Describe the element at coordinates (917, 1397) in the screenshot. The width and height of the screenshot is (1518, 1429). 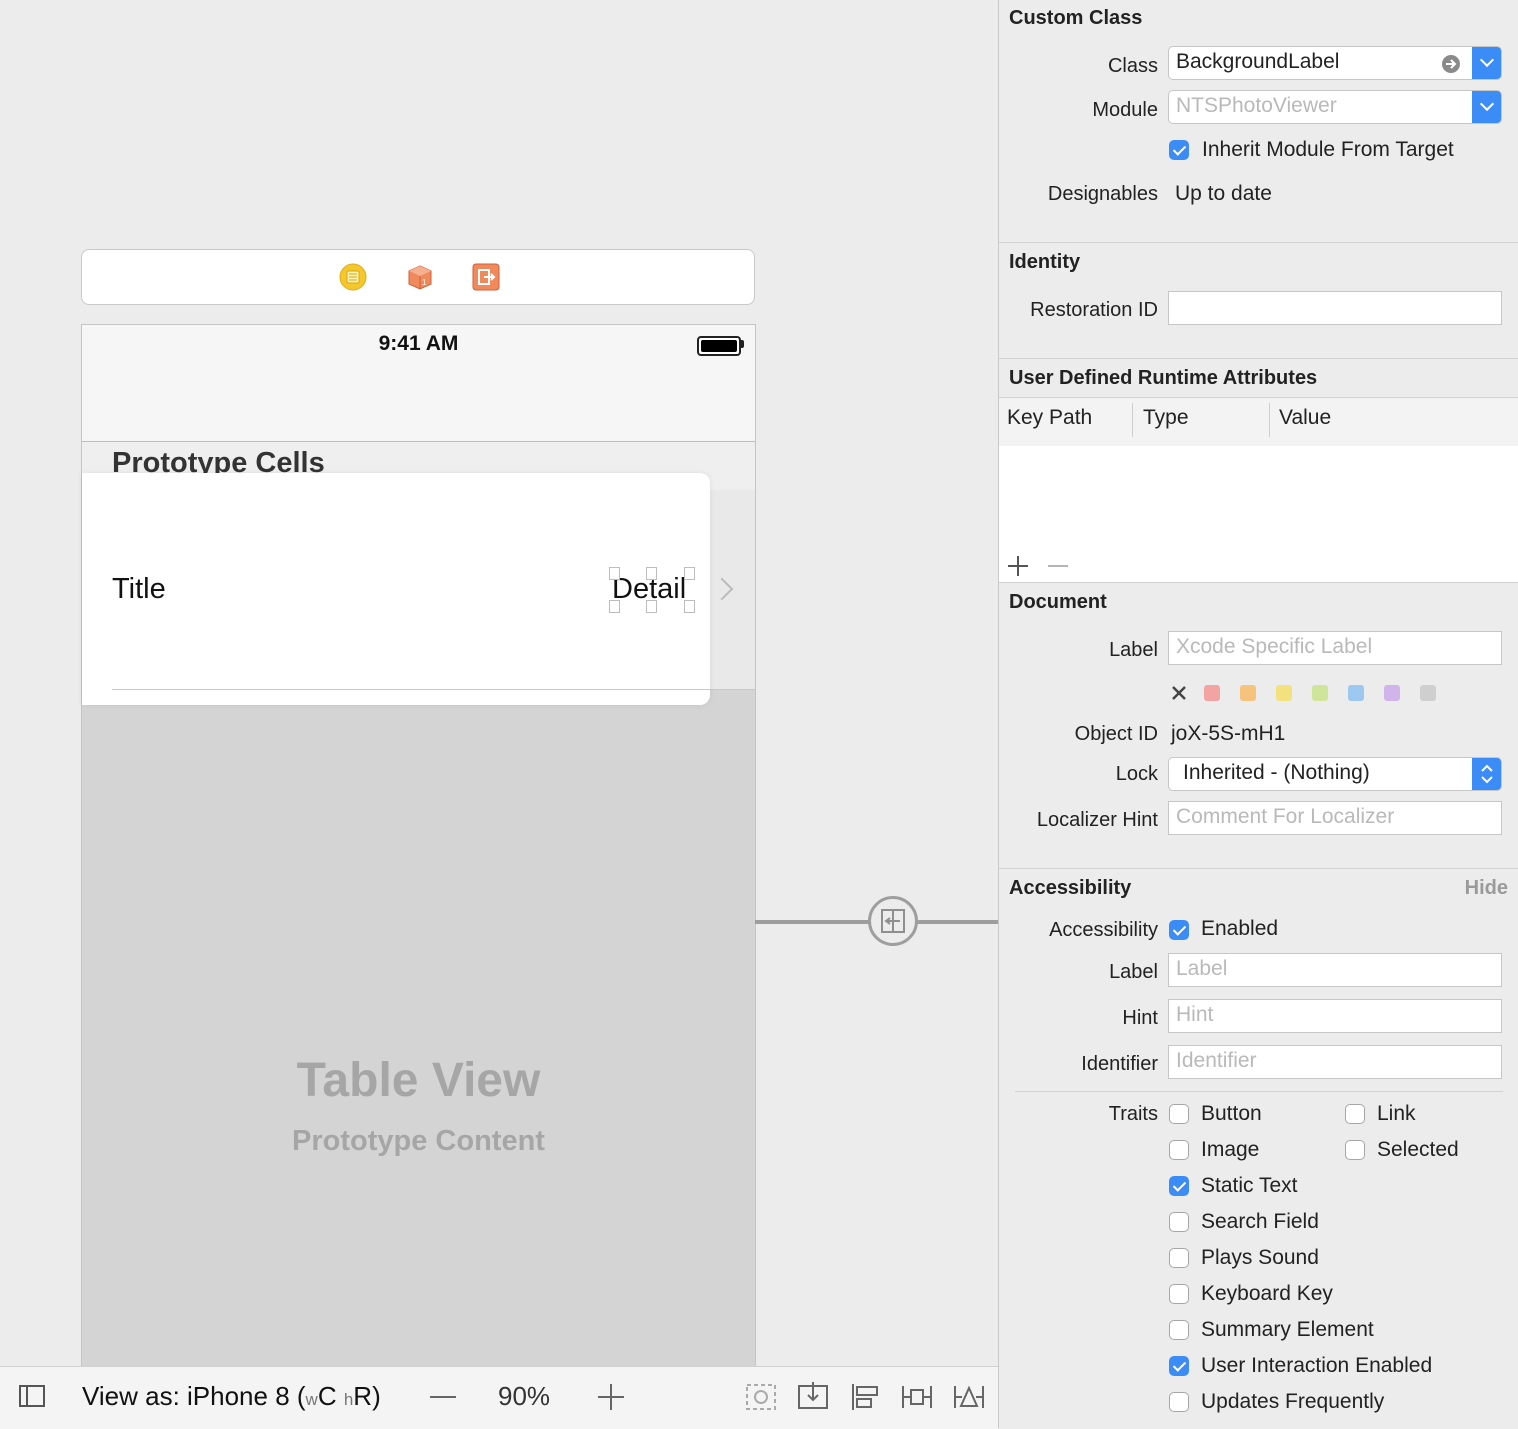
I see `add-constraints-icon` at that location.